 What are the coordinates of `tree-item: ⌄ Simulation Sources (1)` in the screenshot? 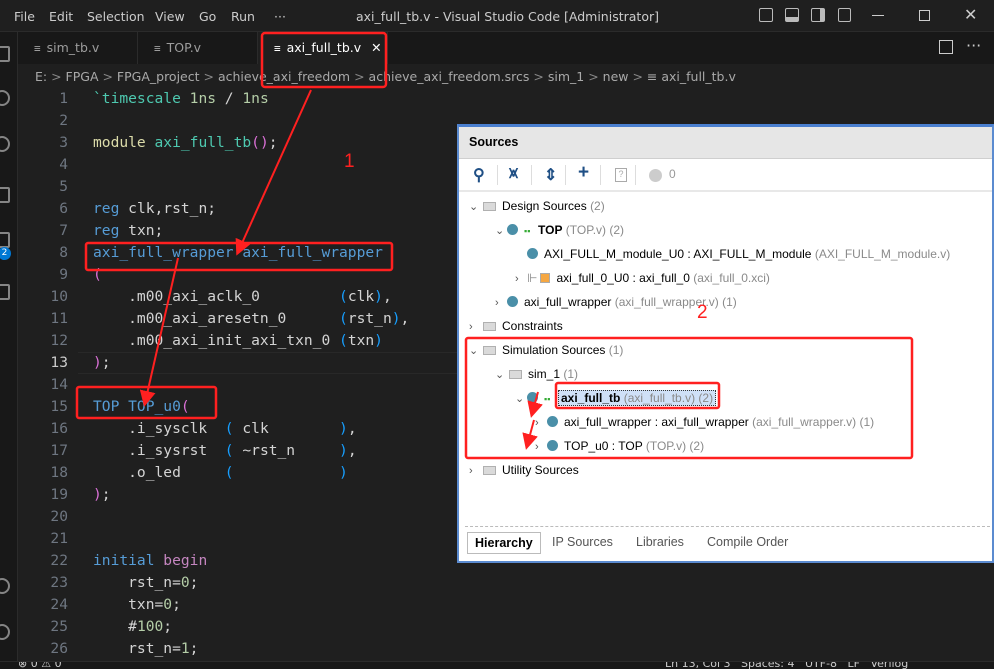 It's located at (546, 350).